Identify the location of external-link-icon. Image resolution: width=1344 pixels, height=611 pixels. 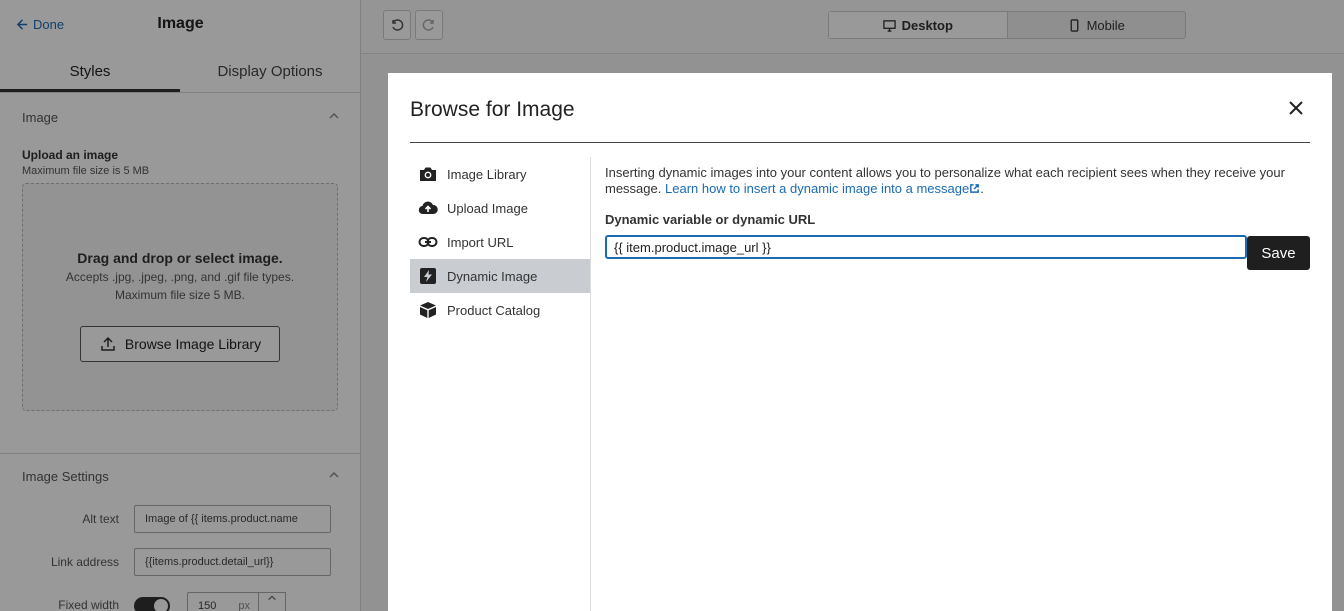
(975, 188).